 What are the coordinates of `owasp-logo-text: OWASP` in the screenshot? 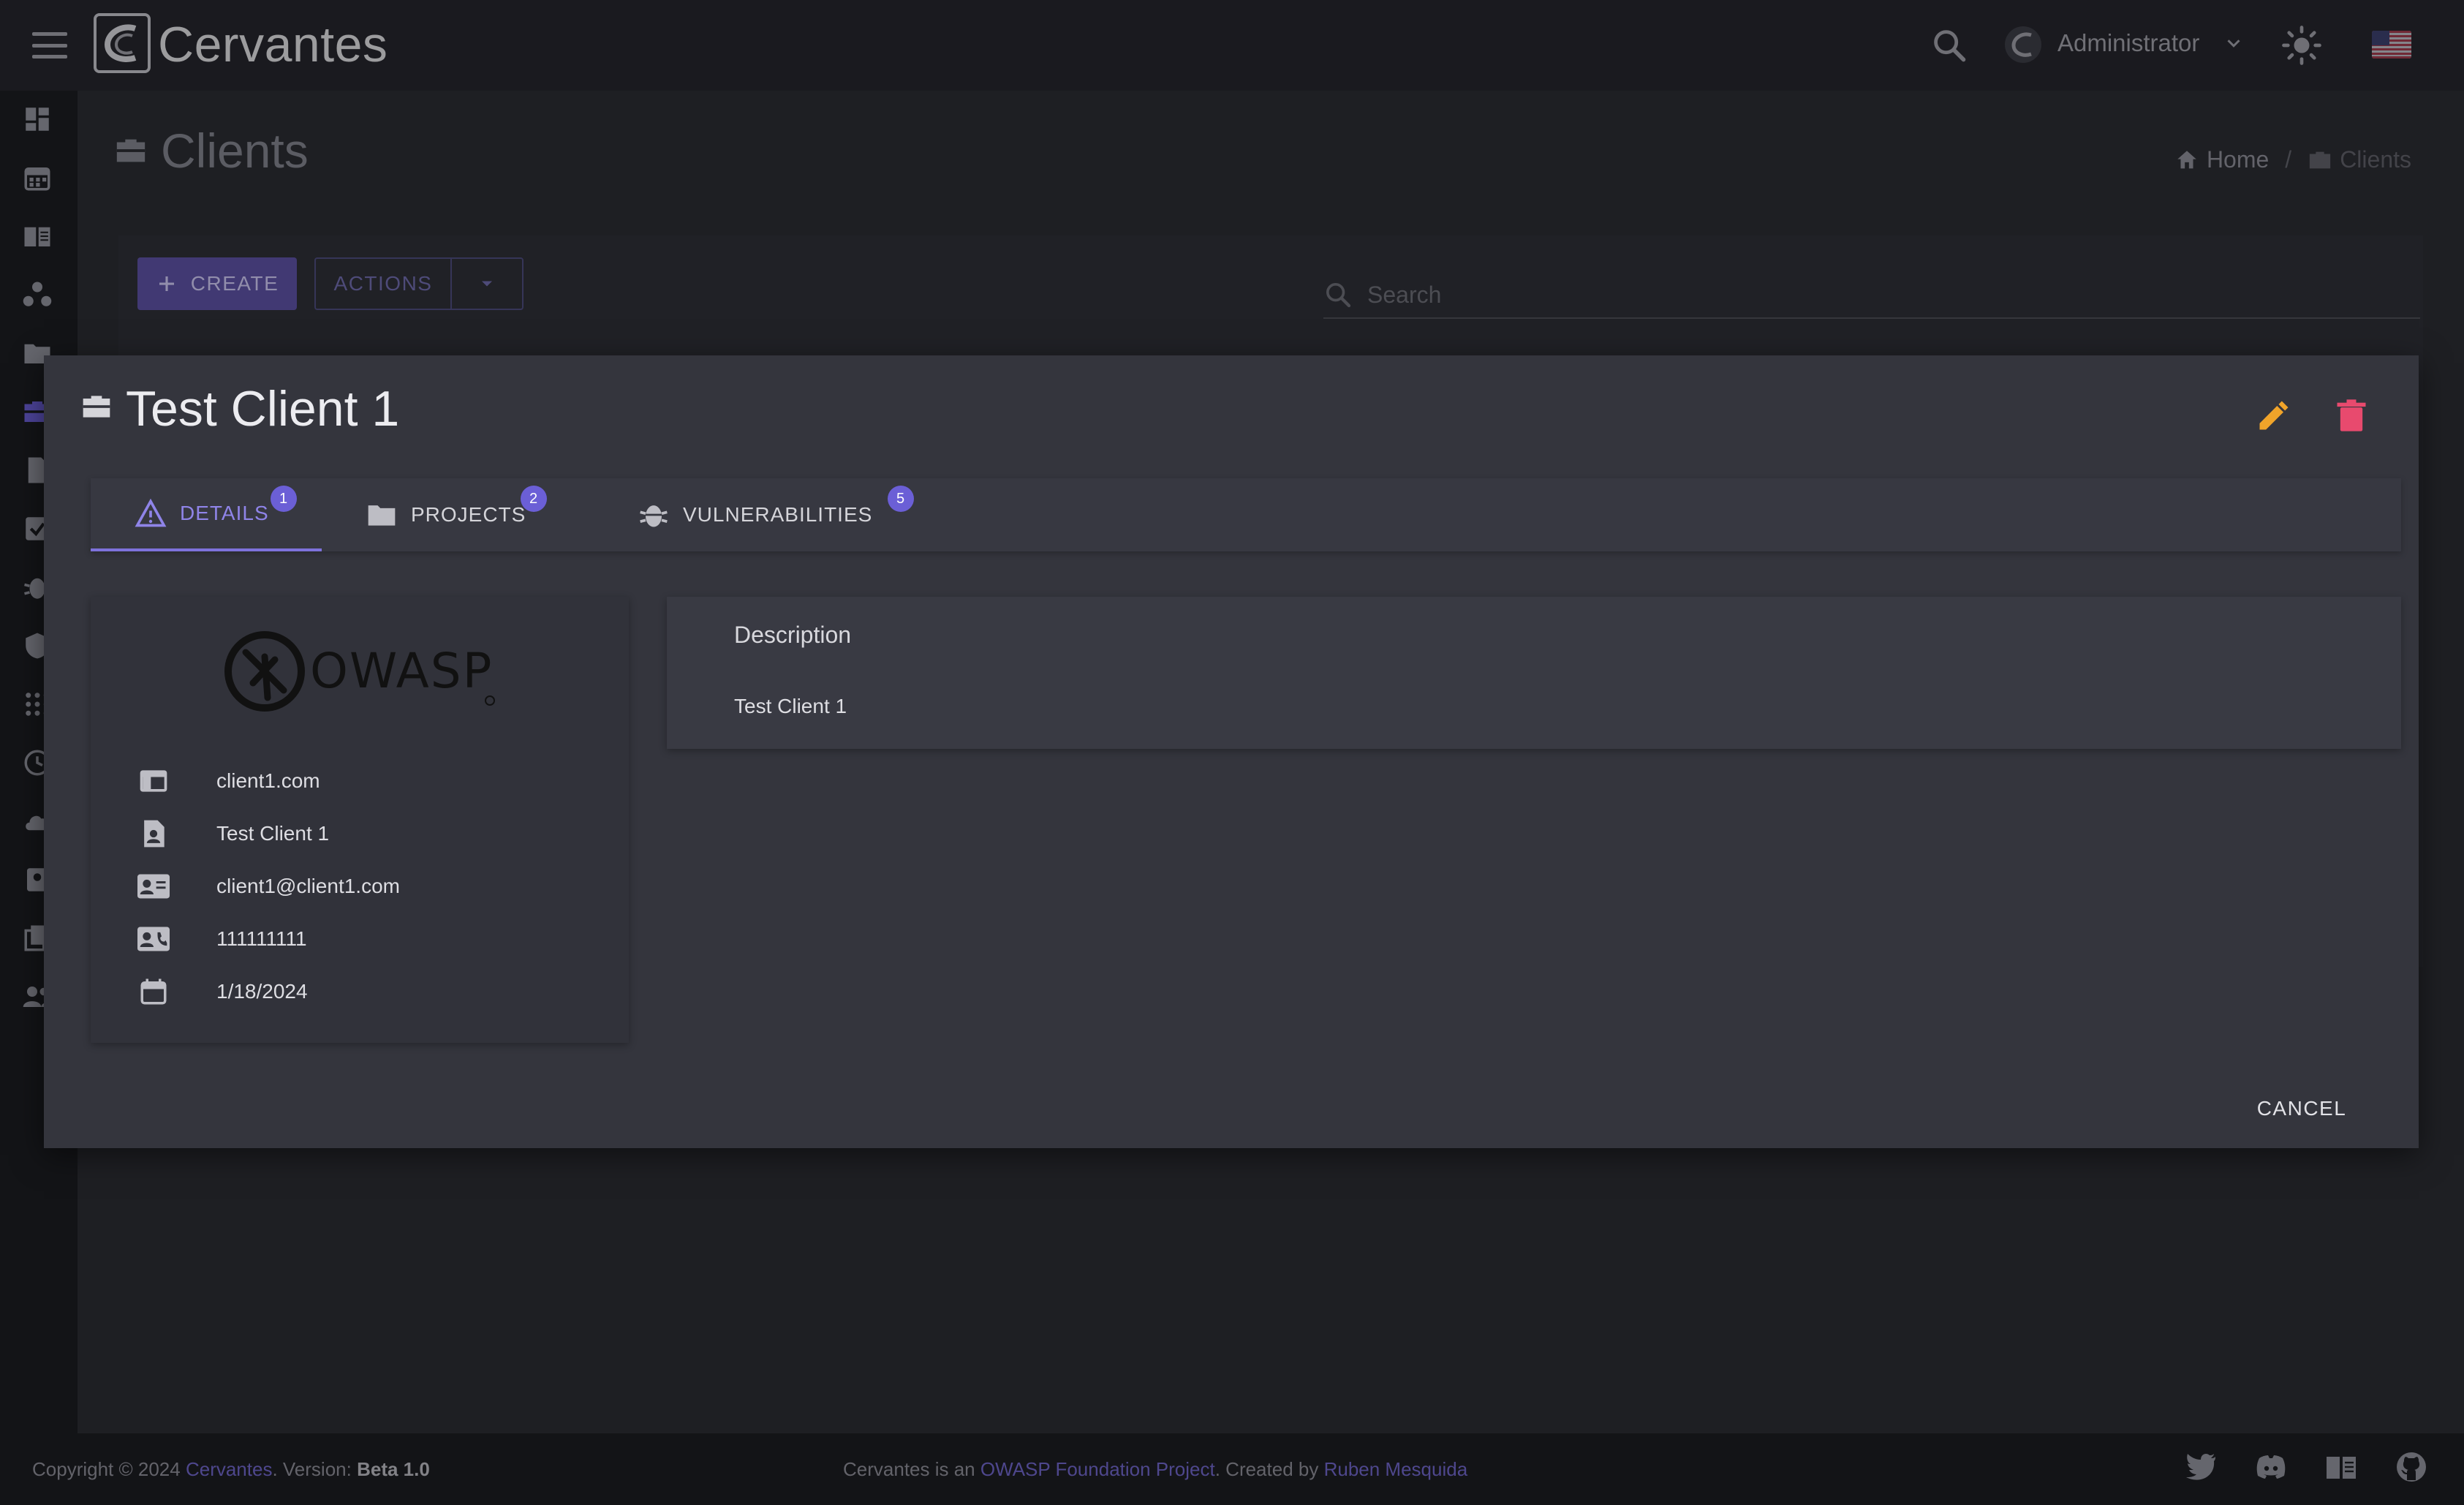 It's located at (401, 671).